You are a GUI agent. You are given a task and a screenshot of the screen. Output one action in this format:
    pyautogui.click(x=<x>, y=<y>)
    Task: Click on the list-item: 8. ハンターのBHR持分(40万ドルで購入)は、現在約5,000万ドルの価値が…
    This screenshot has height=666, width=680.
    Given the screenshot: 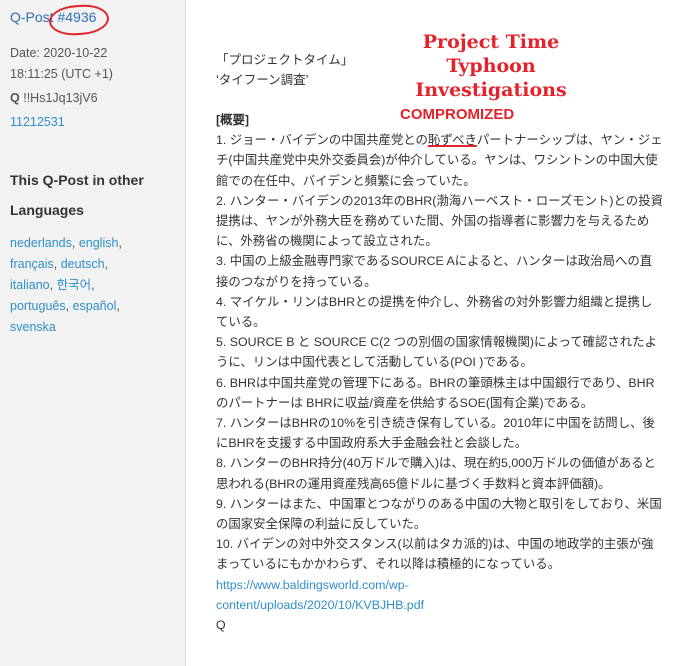 What is the action you would take?
    pyautogui.click(x=436, y=473)
    